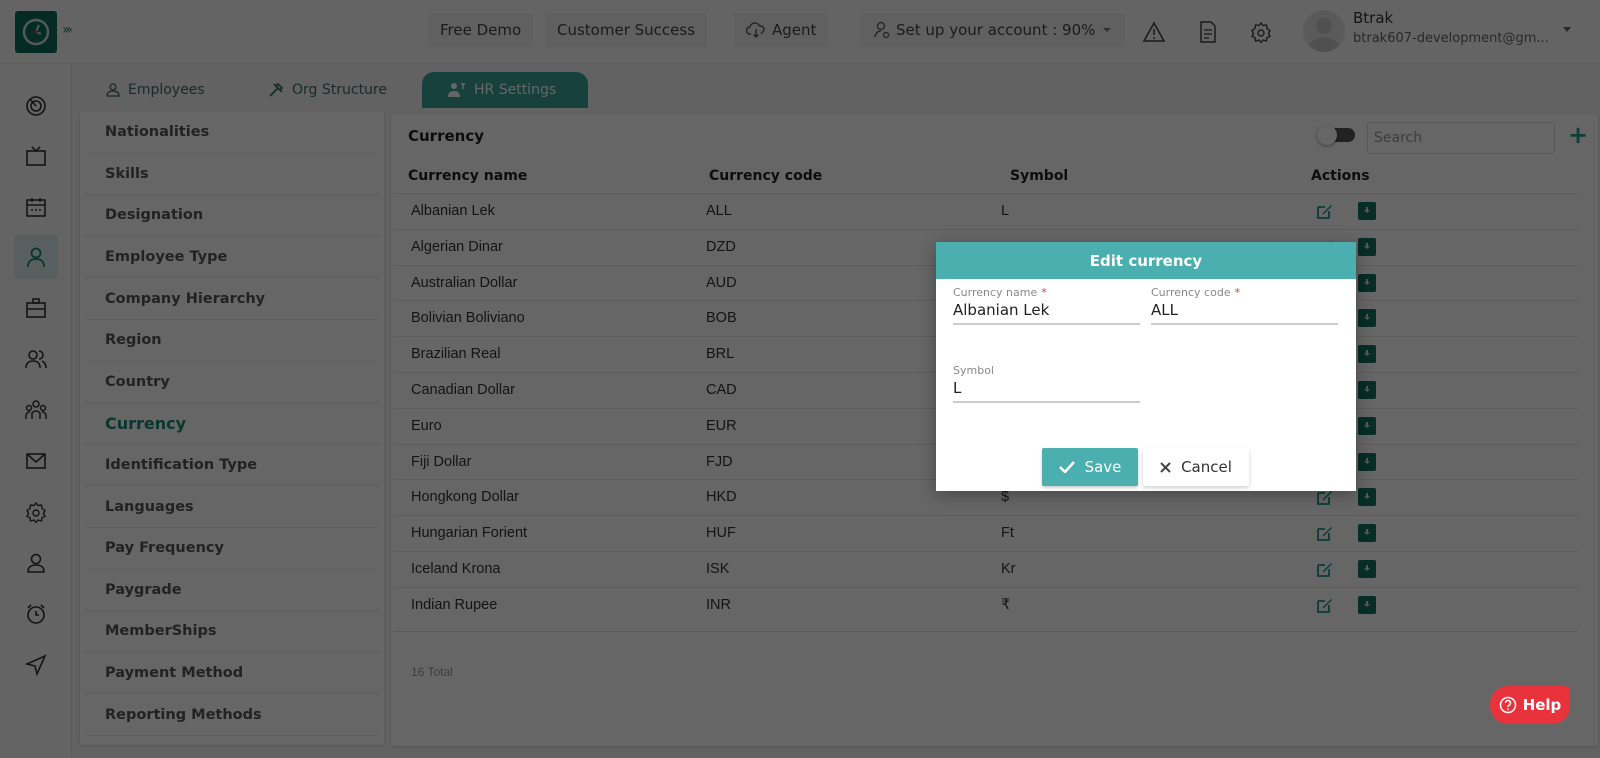  Describe the element at coordinates (995, 292) in the screenshot. I see `currency-name-label-text: Currency name` at that location.